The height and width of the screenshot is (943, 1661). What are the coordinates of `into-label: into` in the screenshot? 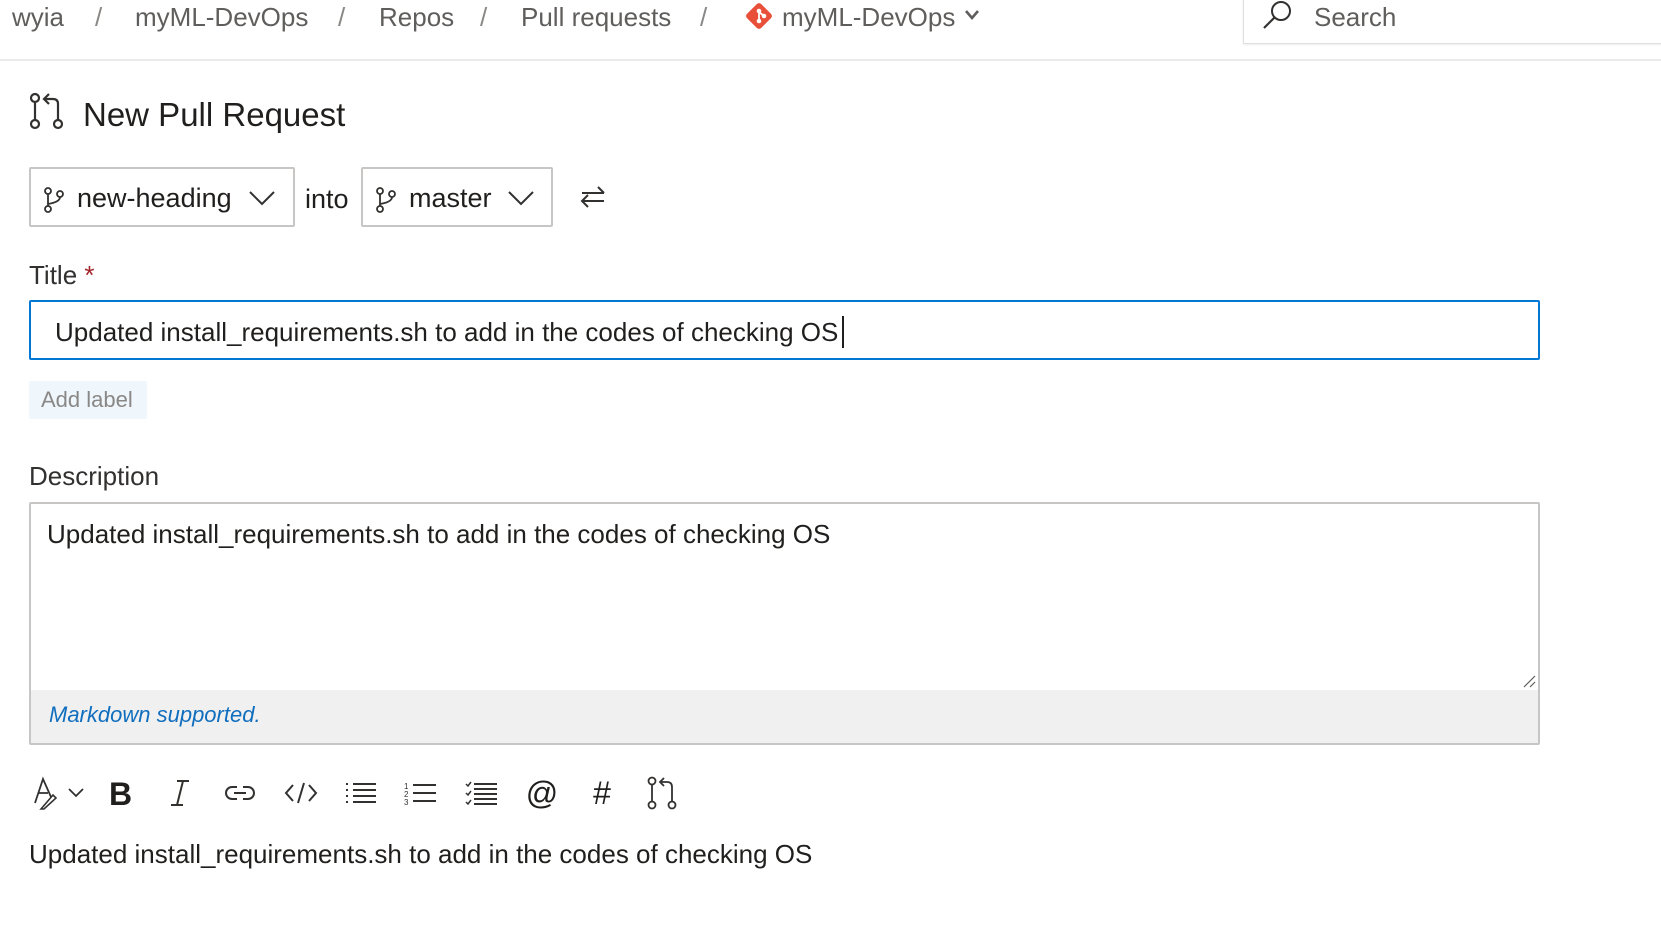 It's located at (327, 199).